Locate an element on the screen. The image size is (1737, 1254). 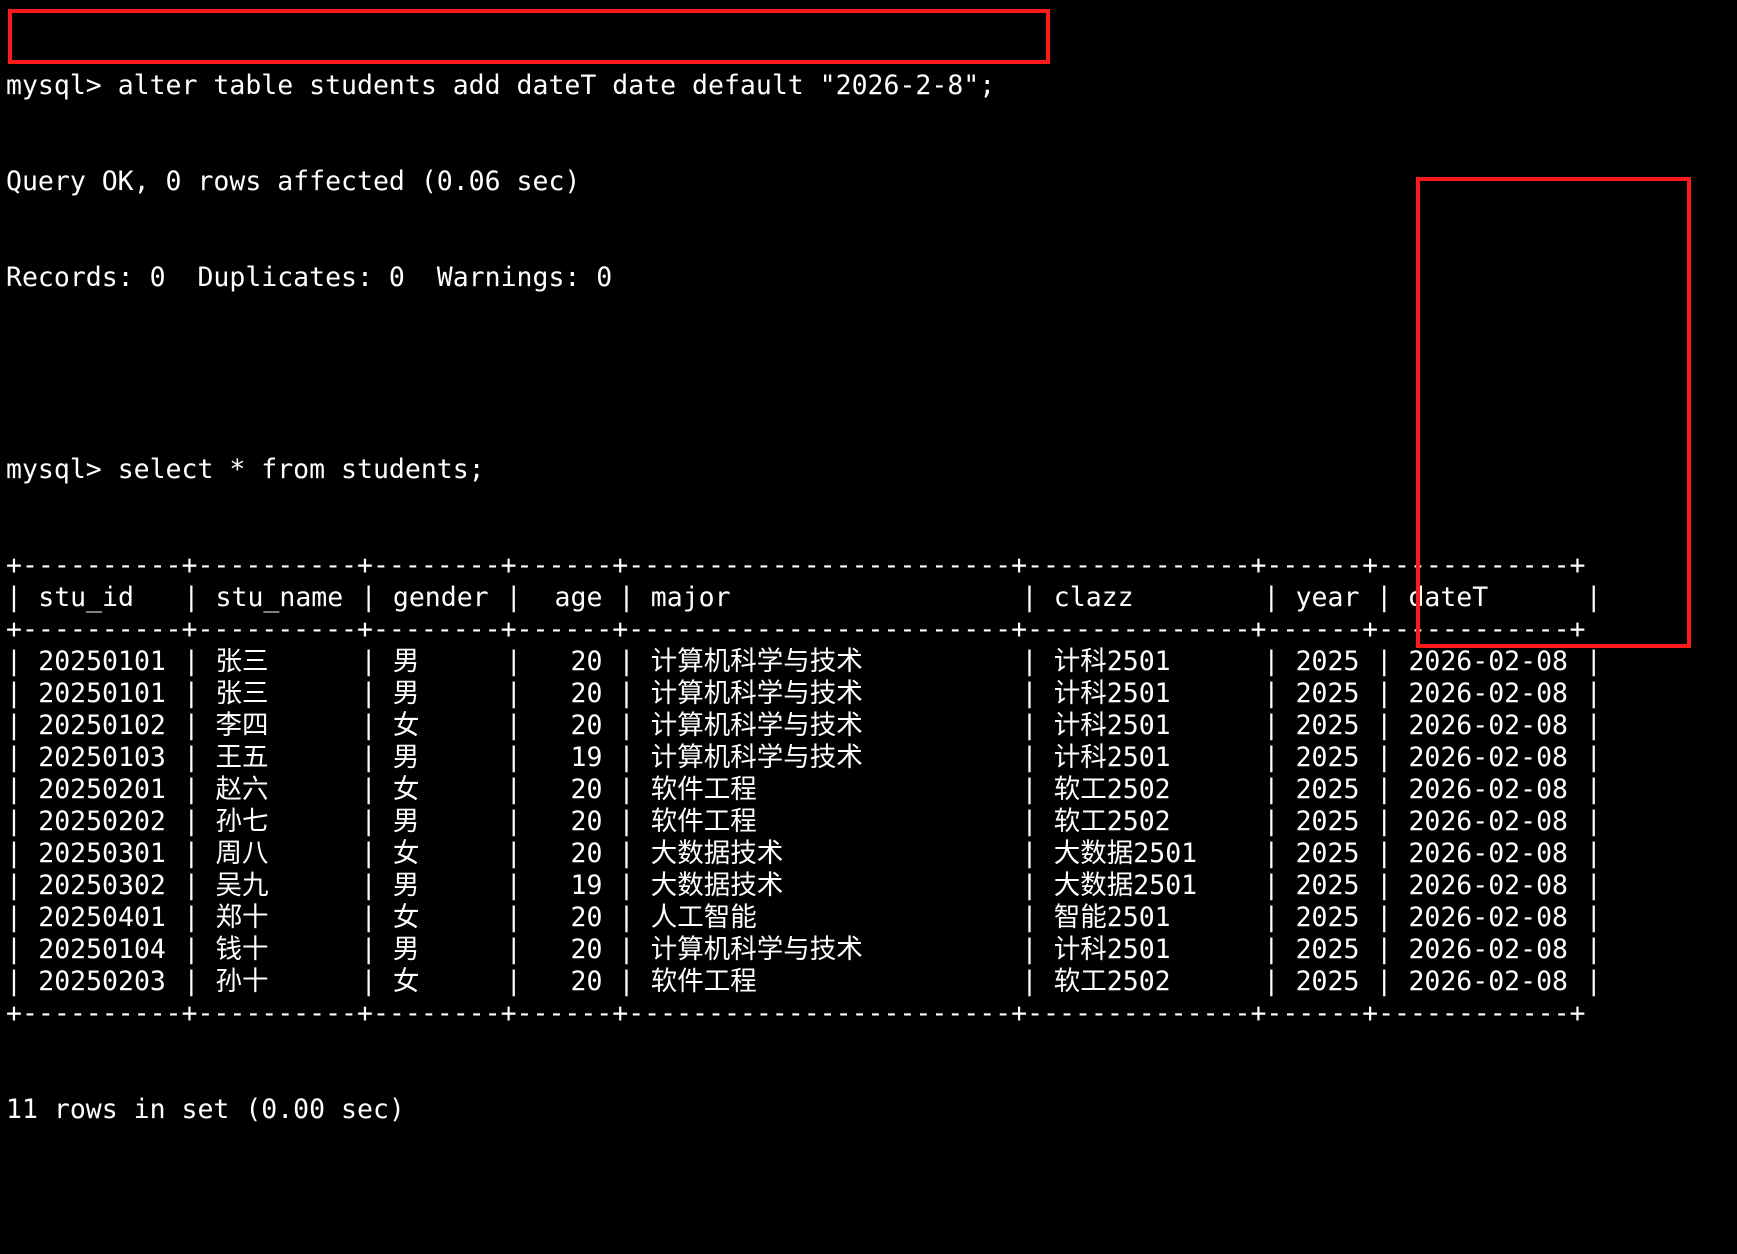
table-cell-stu-name: 孙七 is located at coordinates (242, 821).